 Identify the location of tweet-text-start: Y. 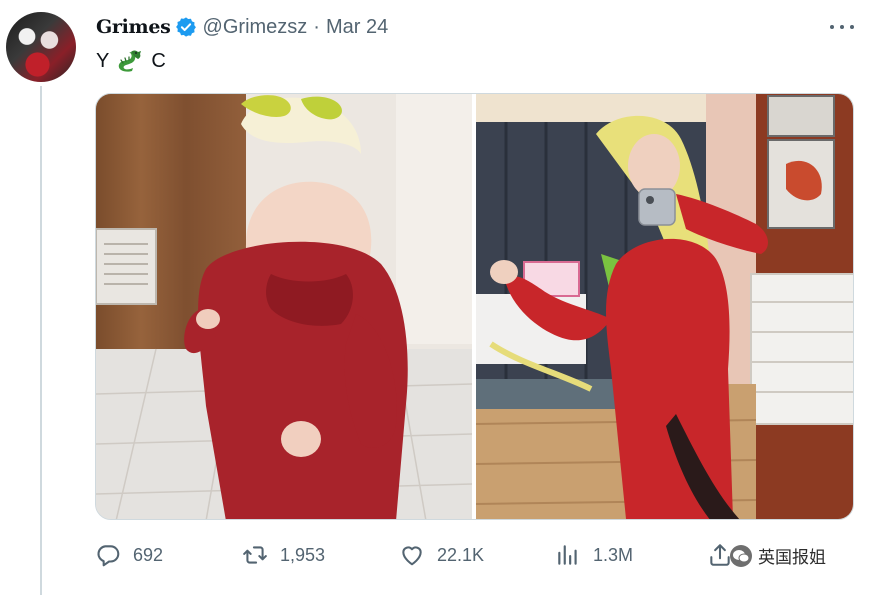
(103, 60).